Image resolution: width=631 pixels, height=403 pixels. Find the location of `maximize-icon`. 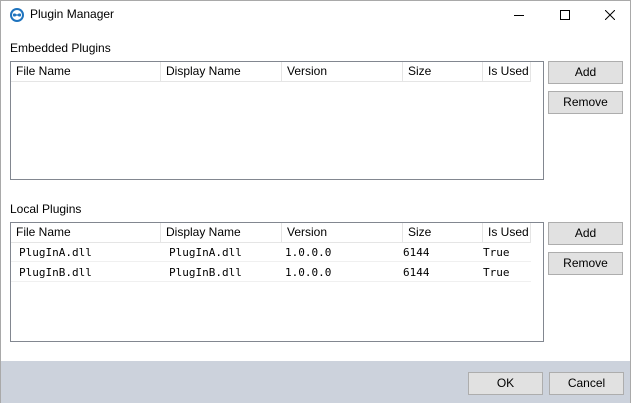

maximize-icon is located at coordinates (565, 15).